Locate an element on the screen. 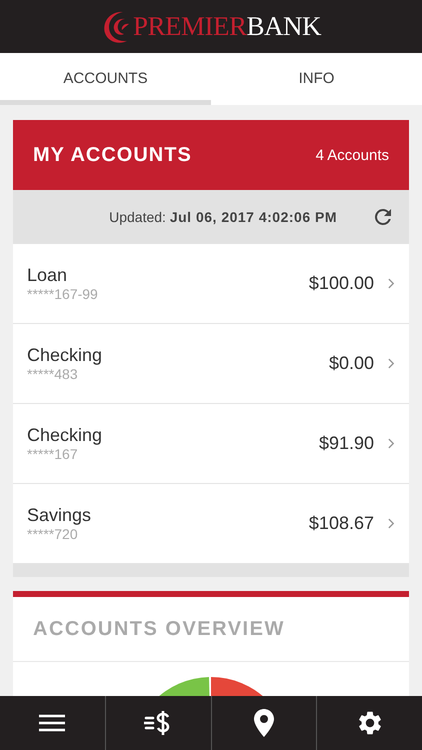 This screenshot has width=422, height=750. bank-logo: PREMIERBANK is located at coordinates (227, 26).